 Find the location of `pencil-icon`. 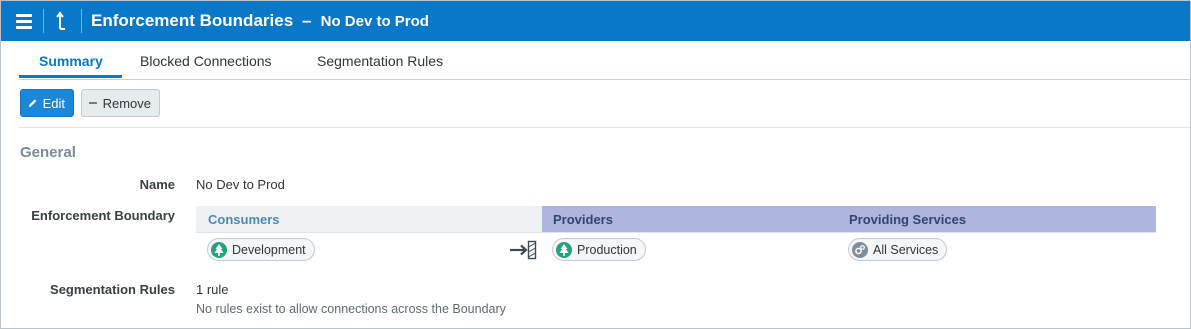

pencil-icon is located at coordinates (32, 103).